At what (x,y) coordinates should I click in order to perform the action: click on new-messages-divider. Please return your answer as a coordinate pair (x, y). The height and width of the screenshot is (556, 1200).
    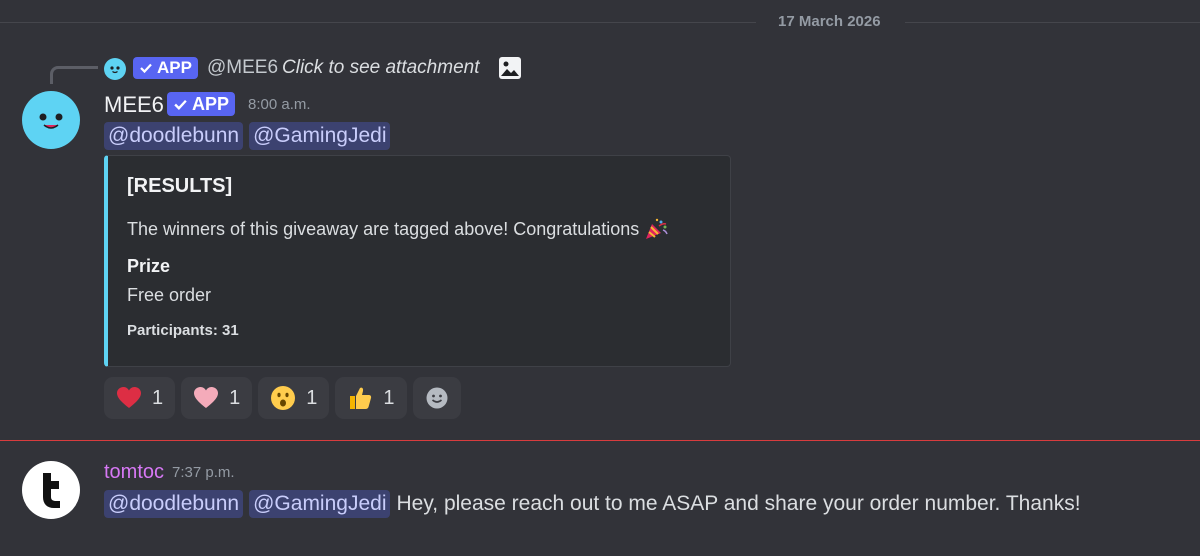
    Looking at the image, I should click on (600, 440).